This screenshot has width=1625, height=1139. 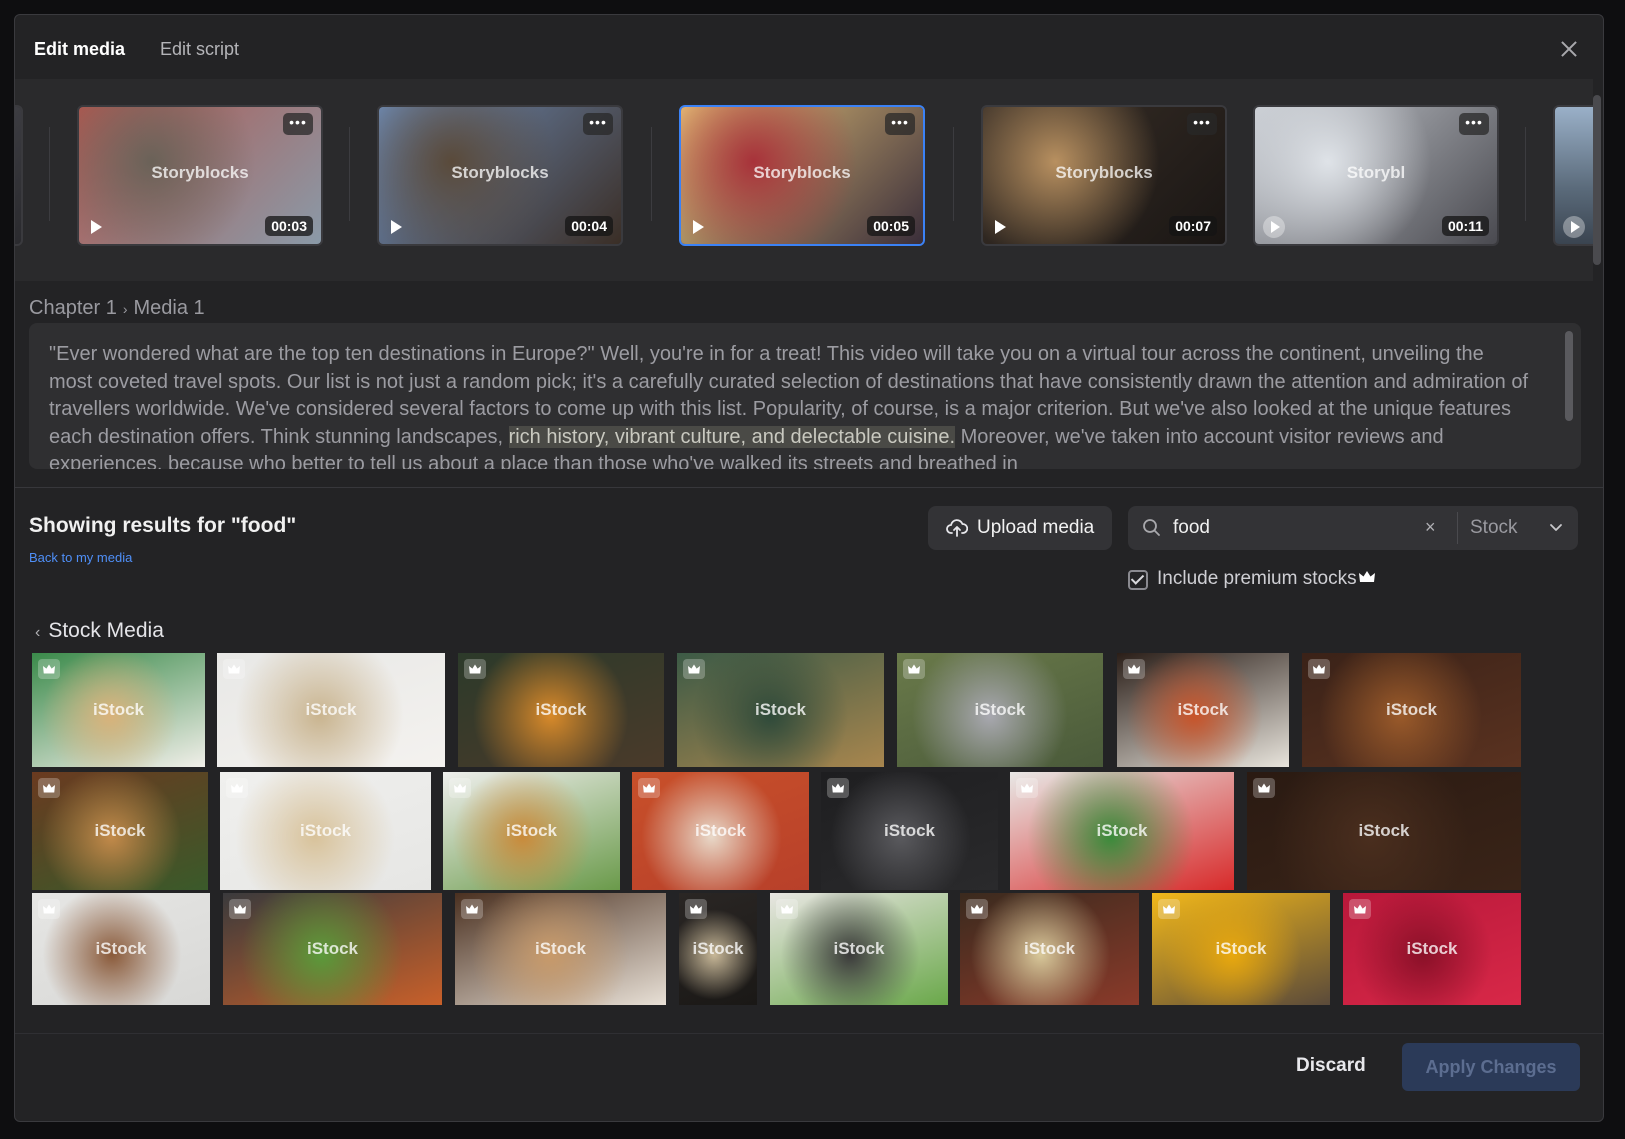 What do you see at coordinates (1569, 49) in the screenshot?
I see `close-icon` at bounding box center [1569, 49].